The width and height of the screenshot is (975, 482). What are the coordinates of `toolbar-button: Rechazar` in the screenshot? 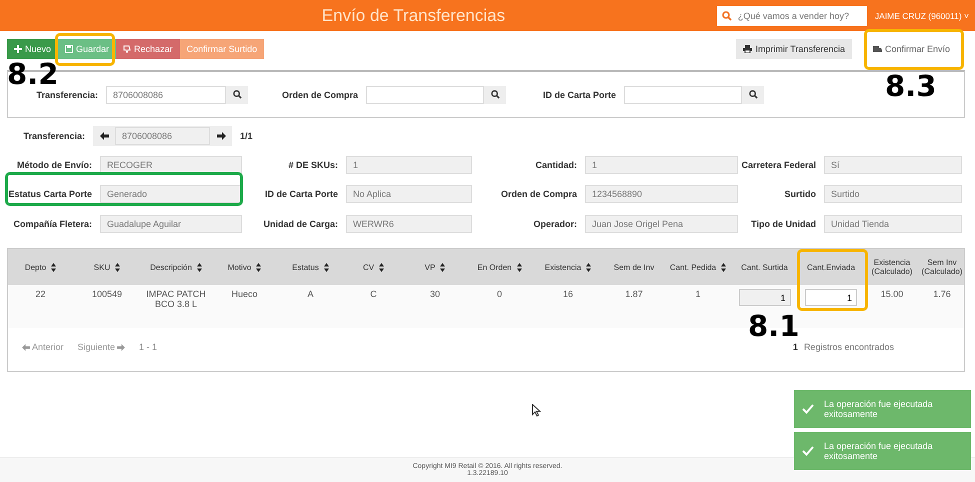 It's located at (148, 49).